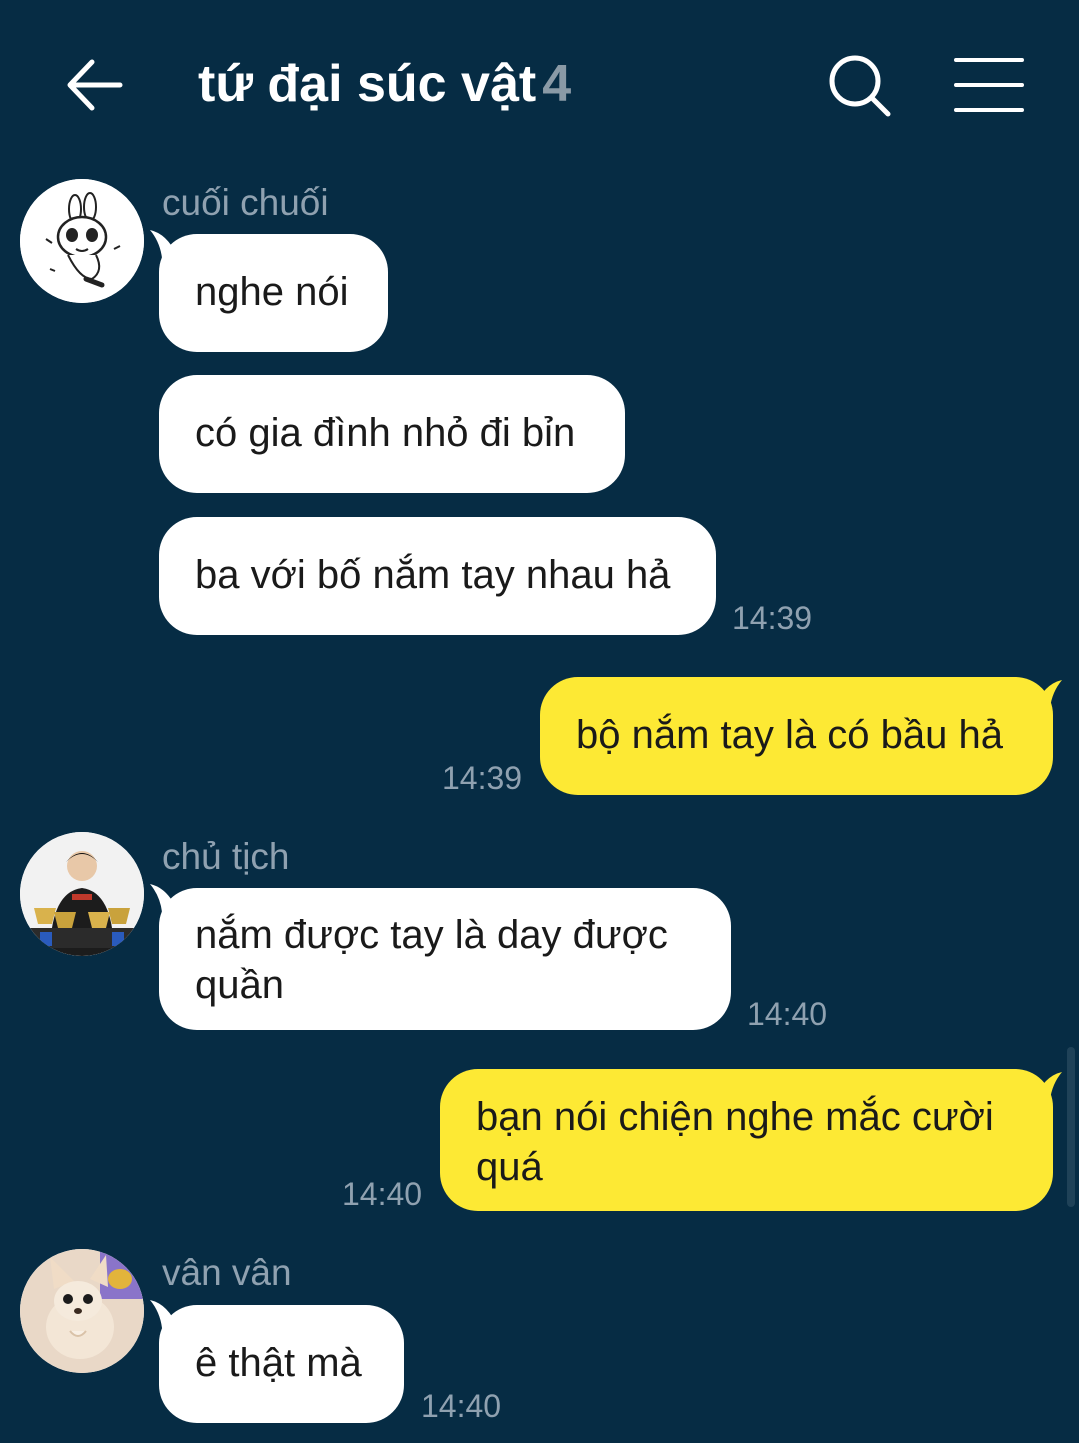  I want to click on message-bubble: có gia đình nhỏ đi bỉn, so click(392, 434).